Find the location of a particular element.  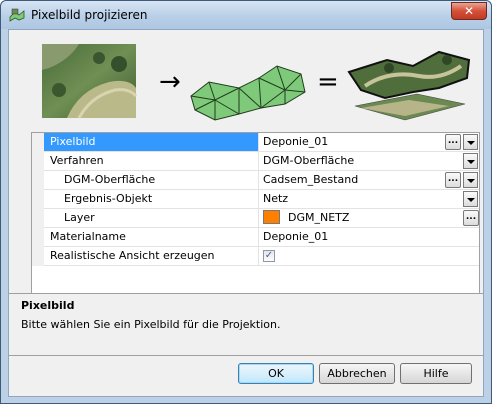

property-row-ergebnis-objekt: Ergebnis-Objekt Netz is located at coordinates (255, 199).